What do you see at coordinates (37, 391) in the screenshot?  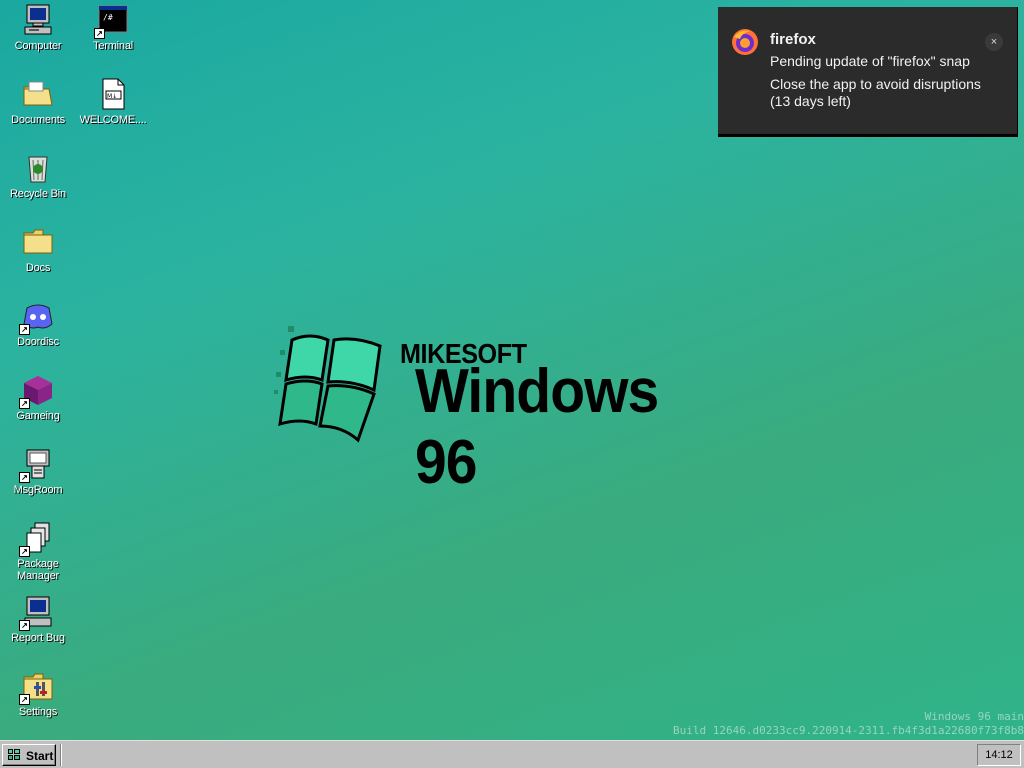 I see `gameing-cube-icon: ↗` at bounding box center [37, 391].